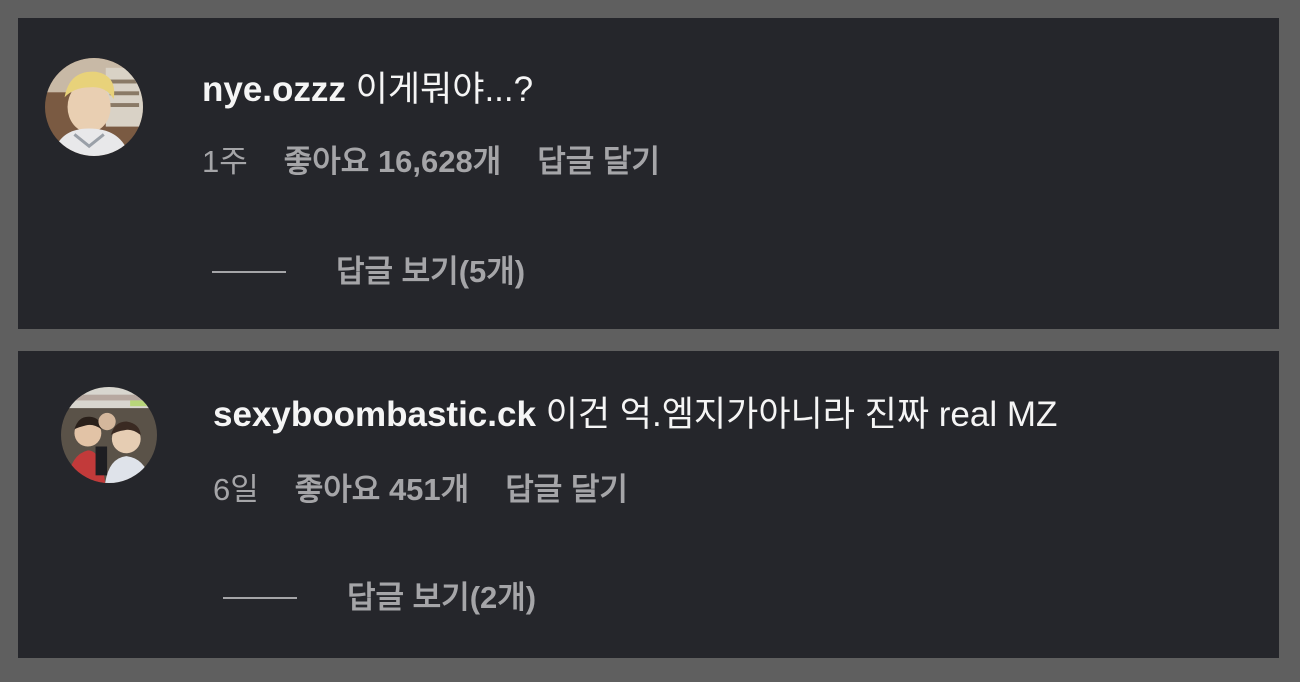 This screenshot has width=1300, height=682. What do you see at coordinates (431, 271) in the screenshot?
I see `view-replies-label: 답글 보기(5개)` at bounding box center [431, 271].